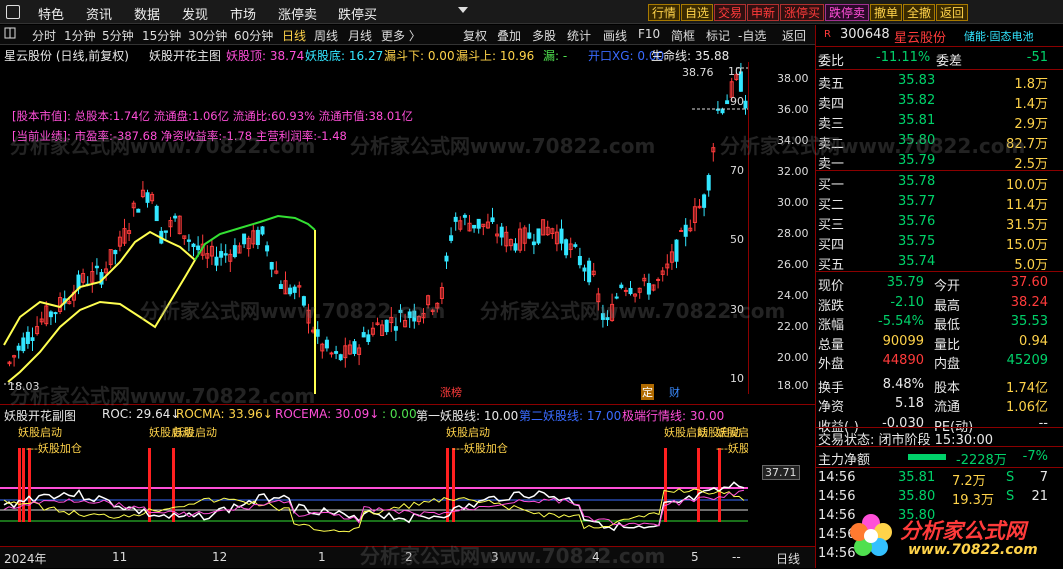  What do you see at coordinates (409, 557) in the screenshot?
I see `date-label: 2` at bounding box center [409, 557].